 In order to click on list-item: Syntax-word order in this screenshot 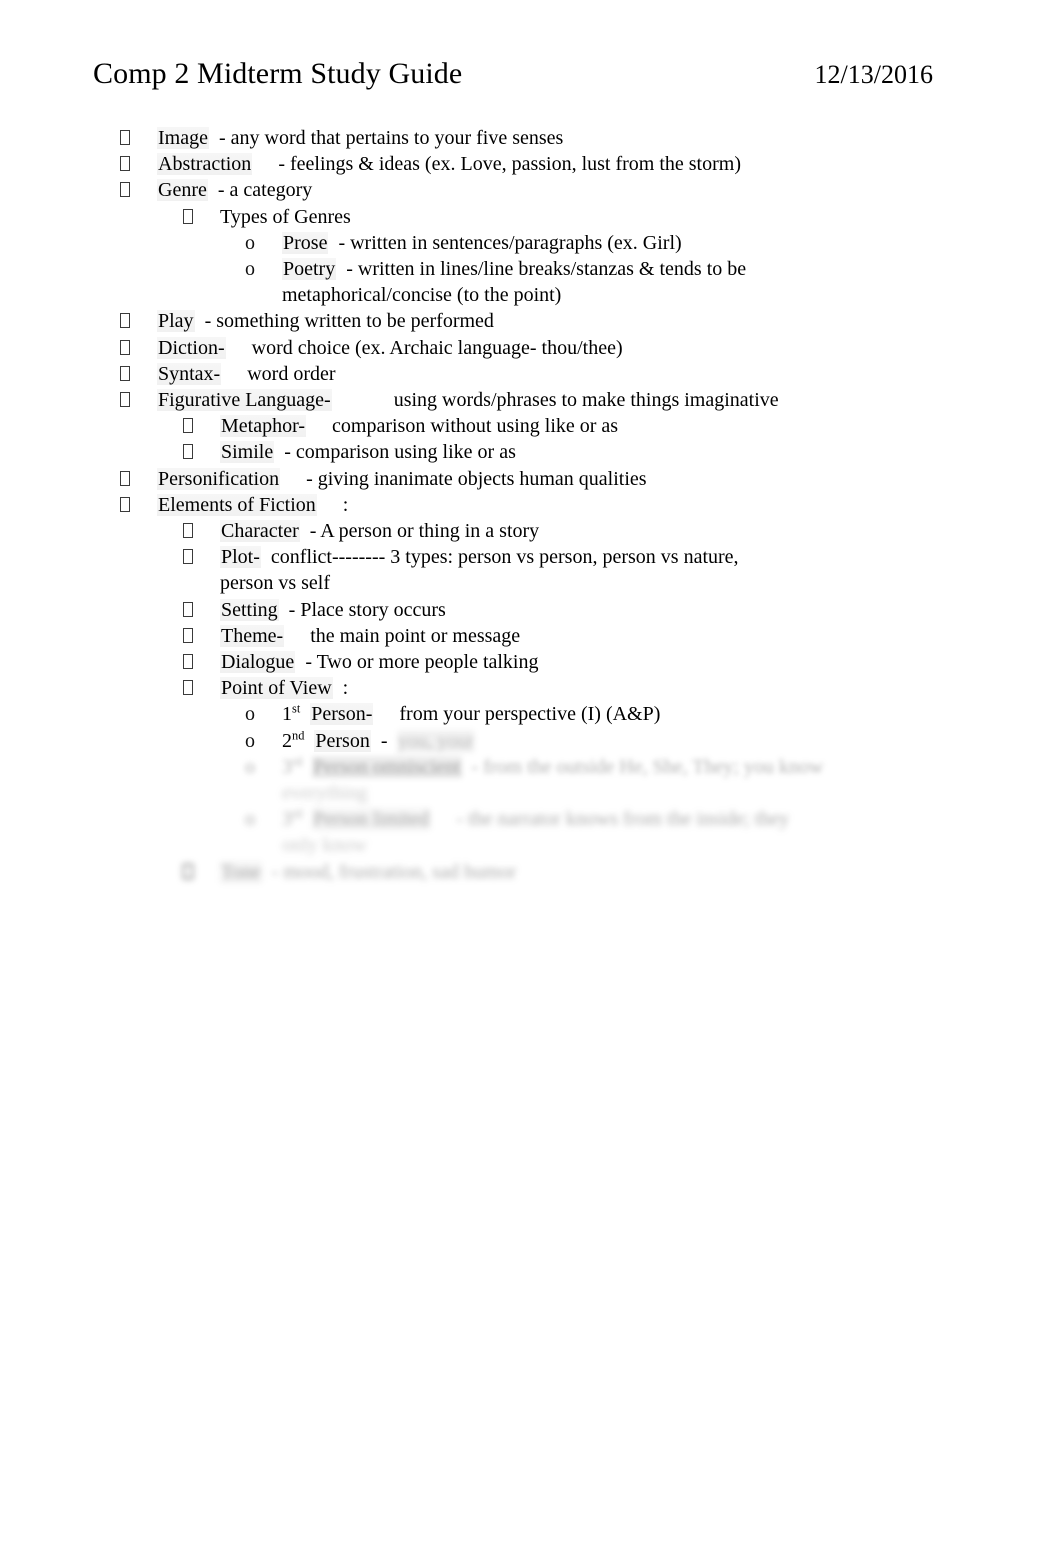, I will do `click(531, 374)`.